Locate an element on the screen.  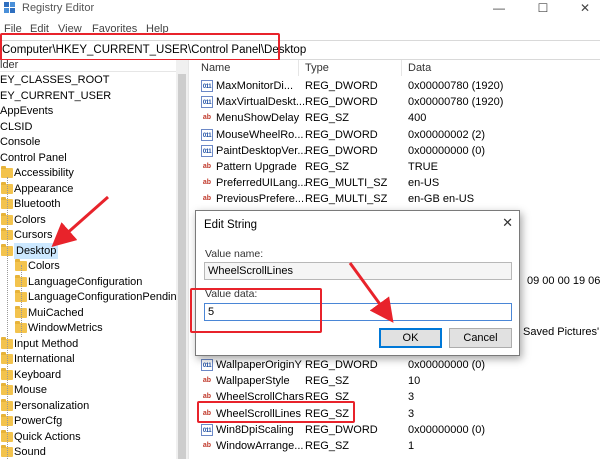
tree-column-header: lder is located at coordinates (94, 66).